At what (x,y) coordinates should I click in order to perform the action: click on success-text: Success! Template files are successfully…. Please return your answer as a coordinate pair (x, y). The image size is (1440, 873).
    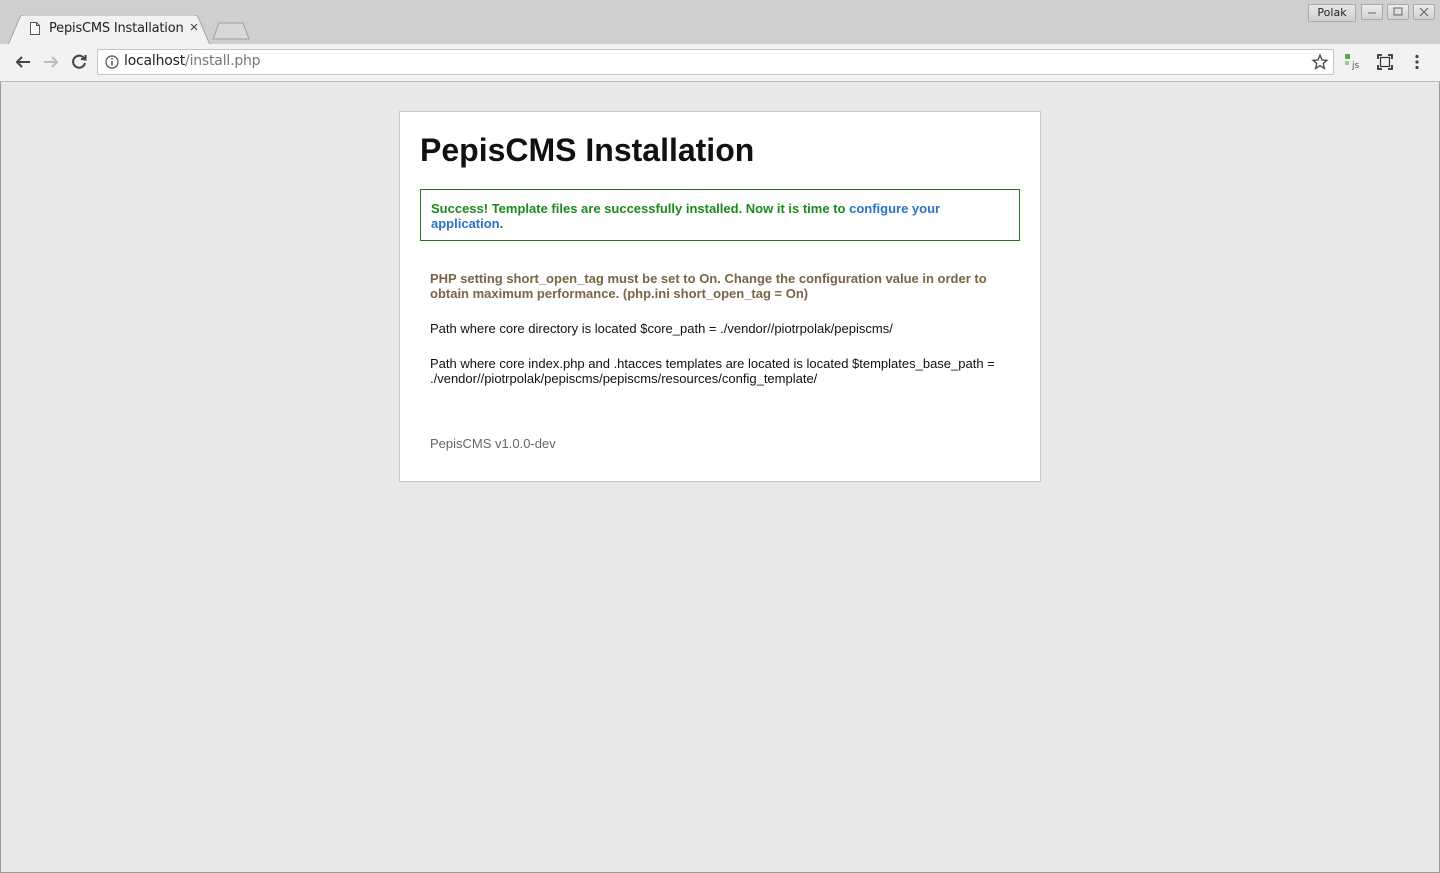
    Looking at the image, I should click on (638, 208).